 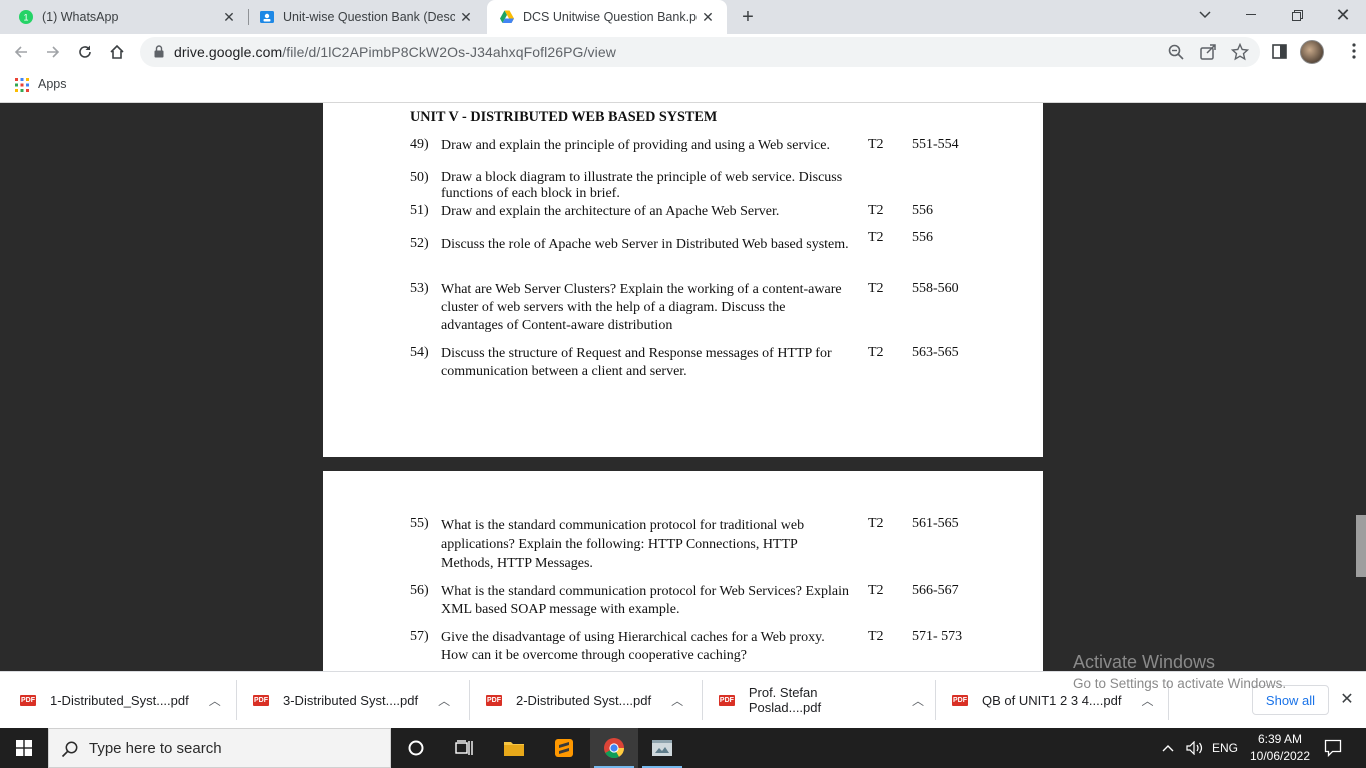 What do you see at coordinates (22, 85) in the screenshot?
I see `apps-grid-icon` at bounding box center [22, 85].